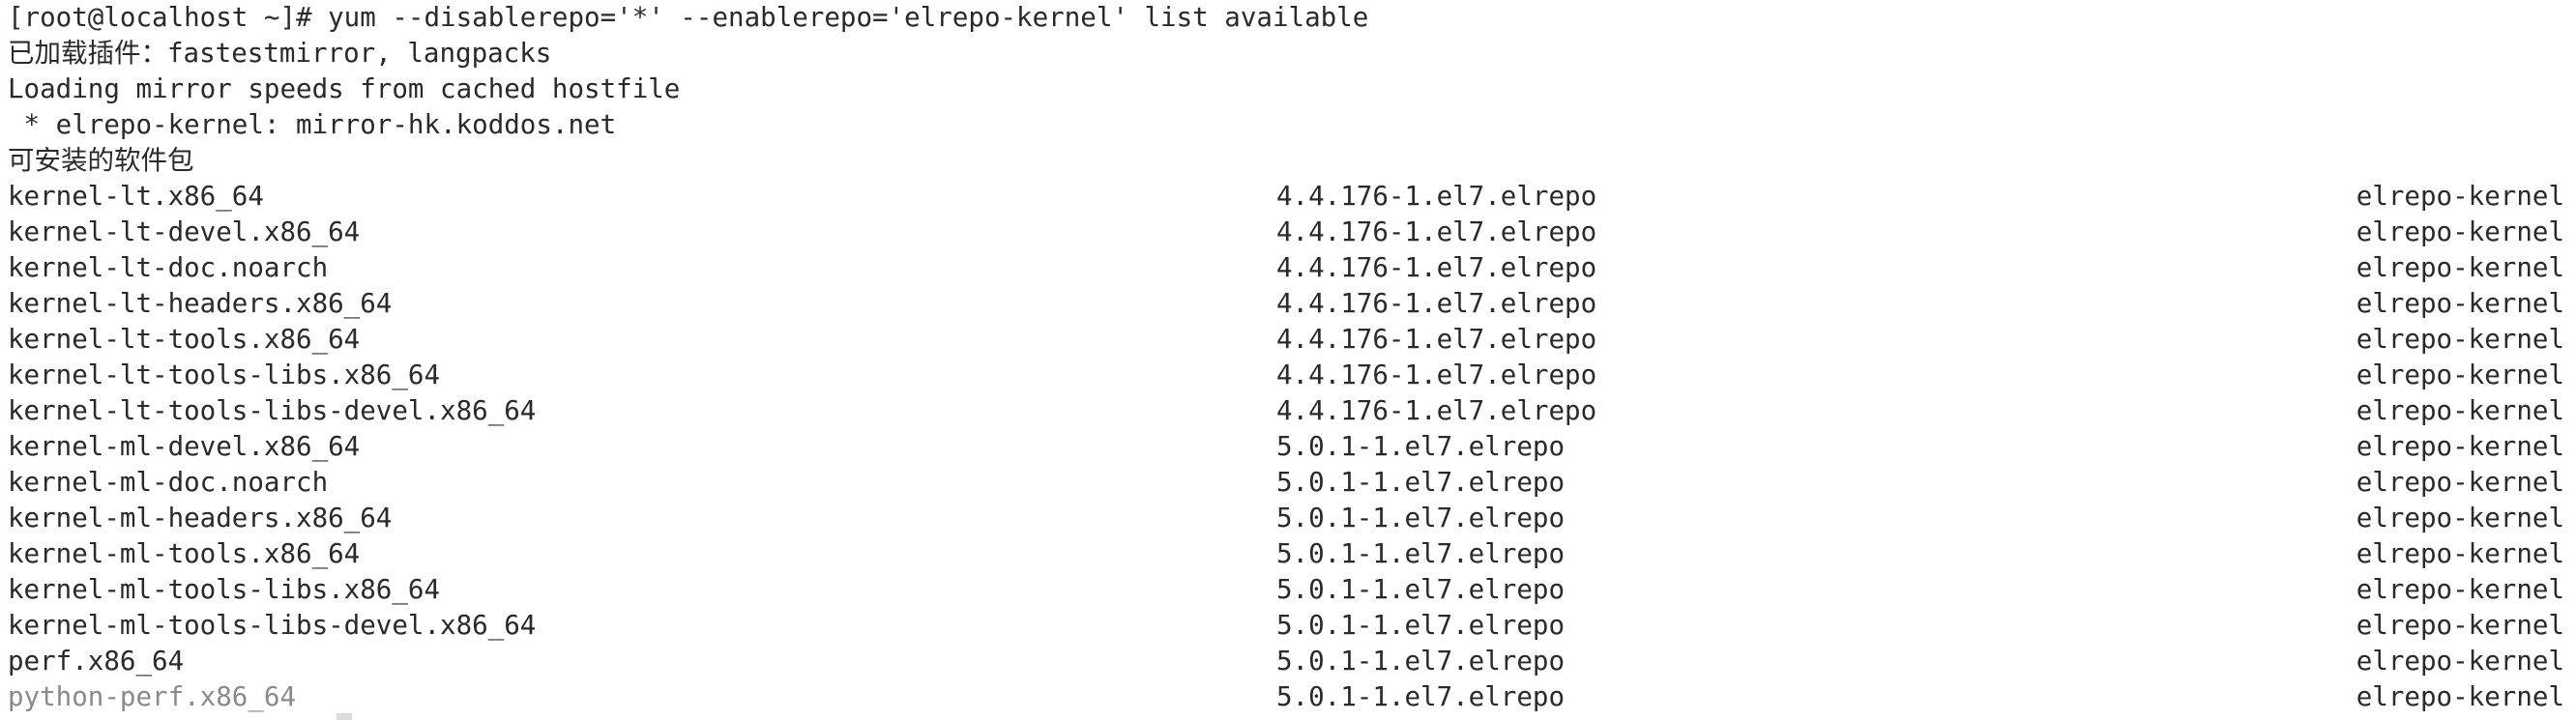 The image size is (2576, 720). I want to click on package-name: kernel-ml-headers.x86_64, so click(200, 518).